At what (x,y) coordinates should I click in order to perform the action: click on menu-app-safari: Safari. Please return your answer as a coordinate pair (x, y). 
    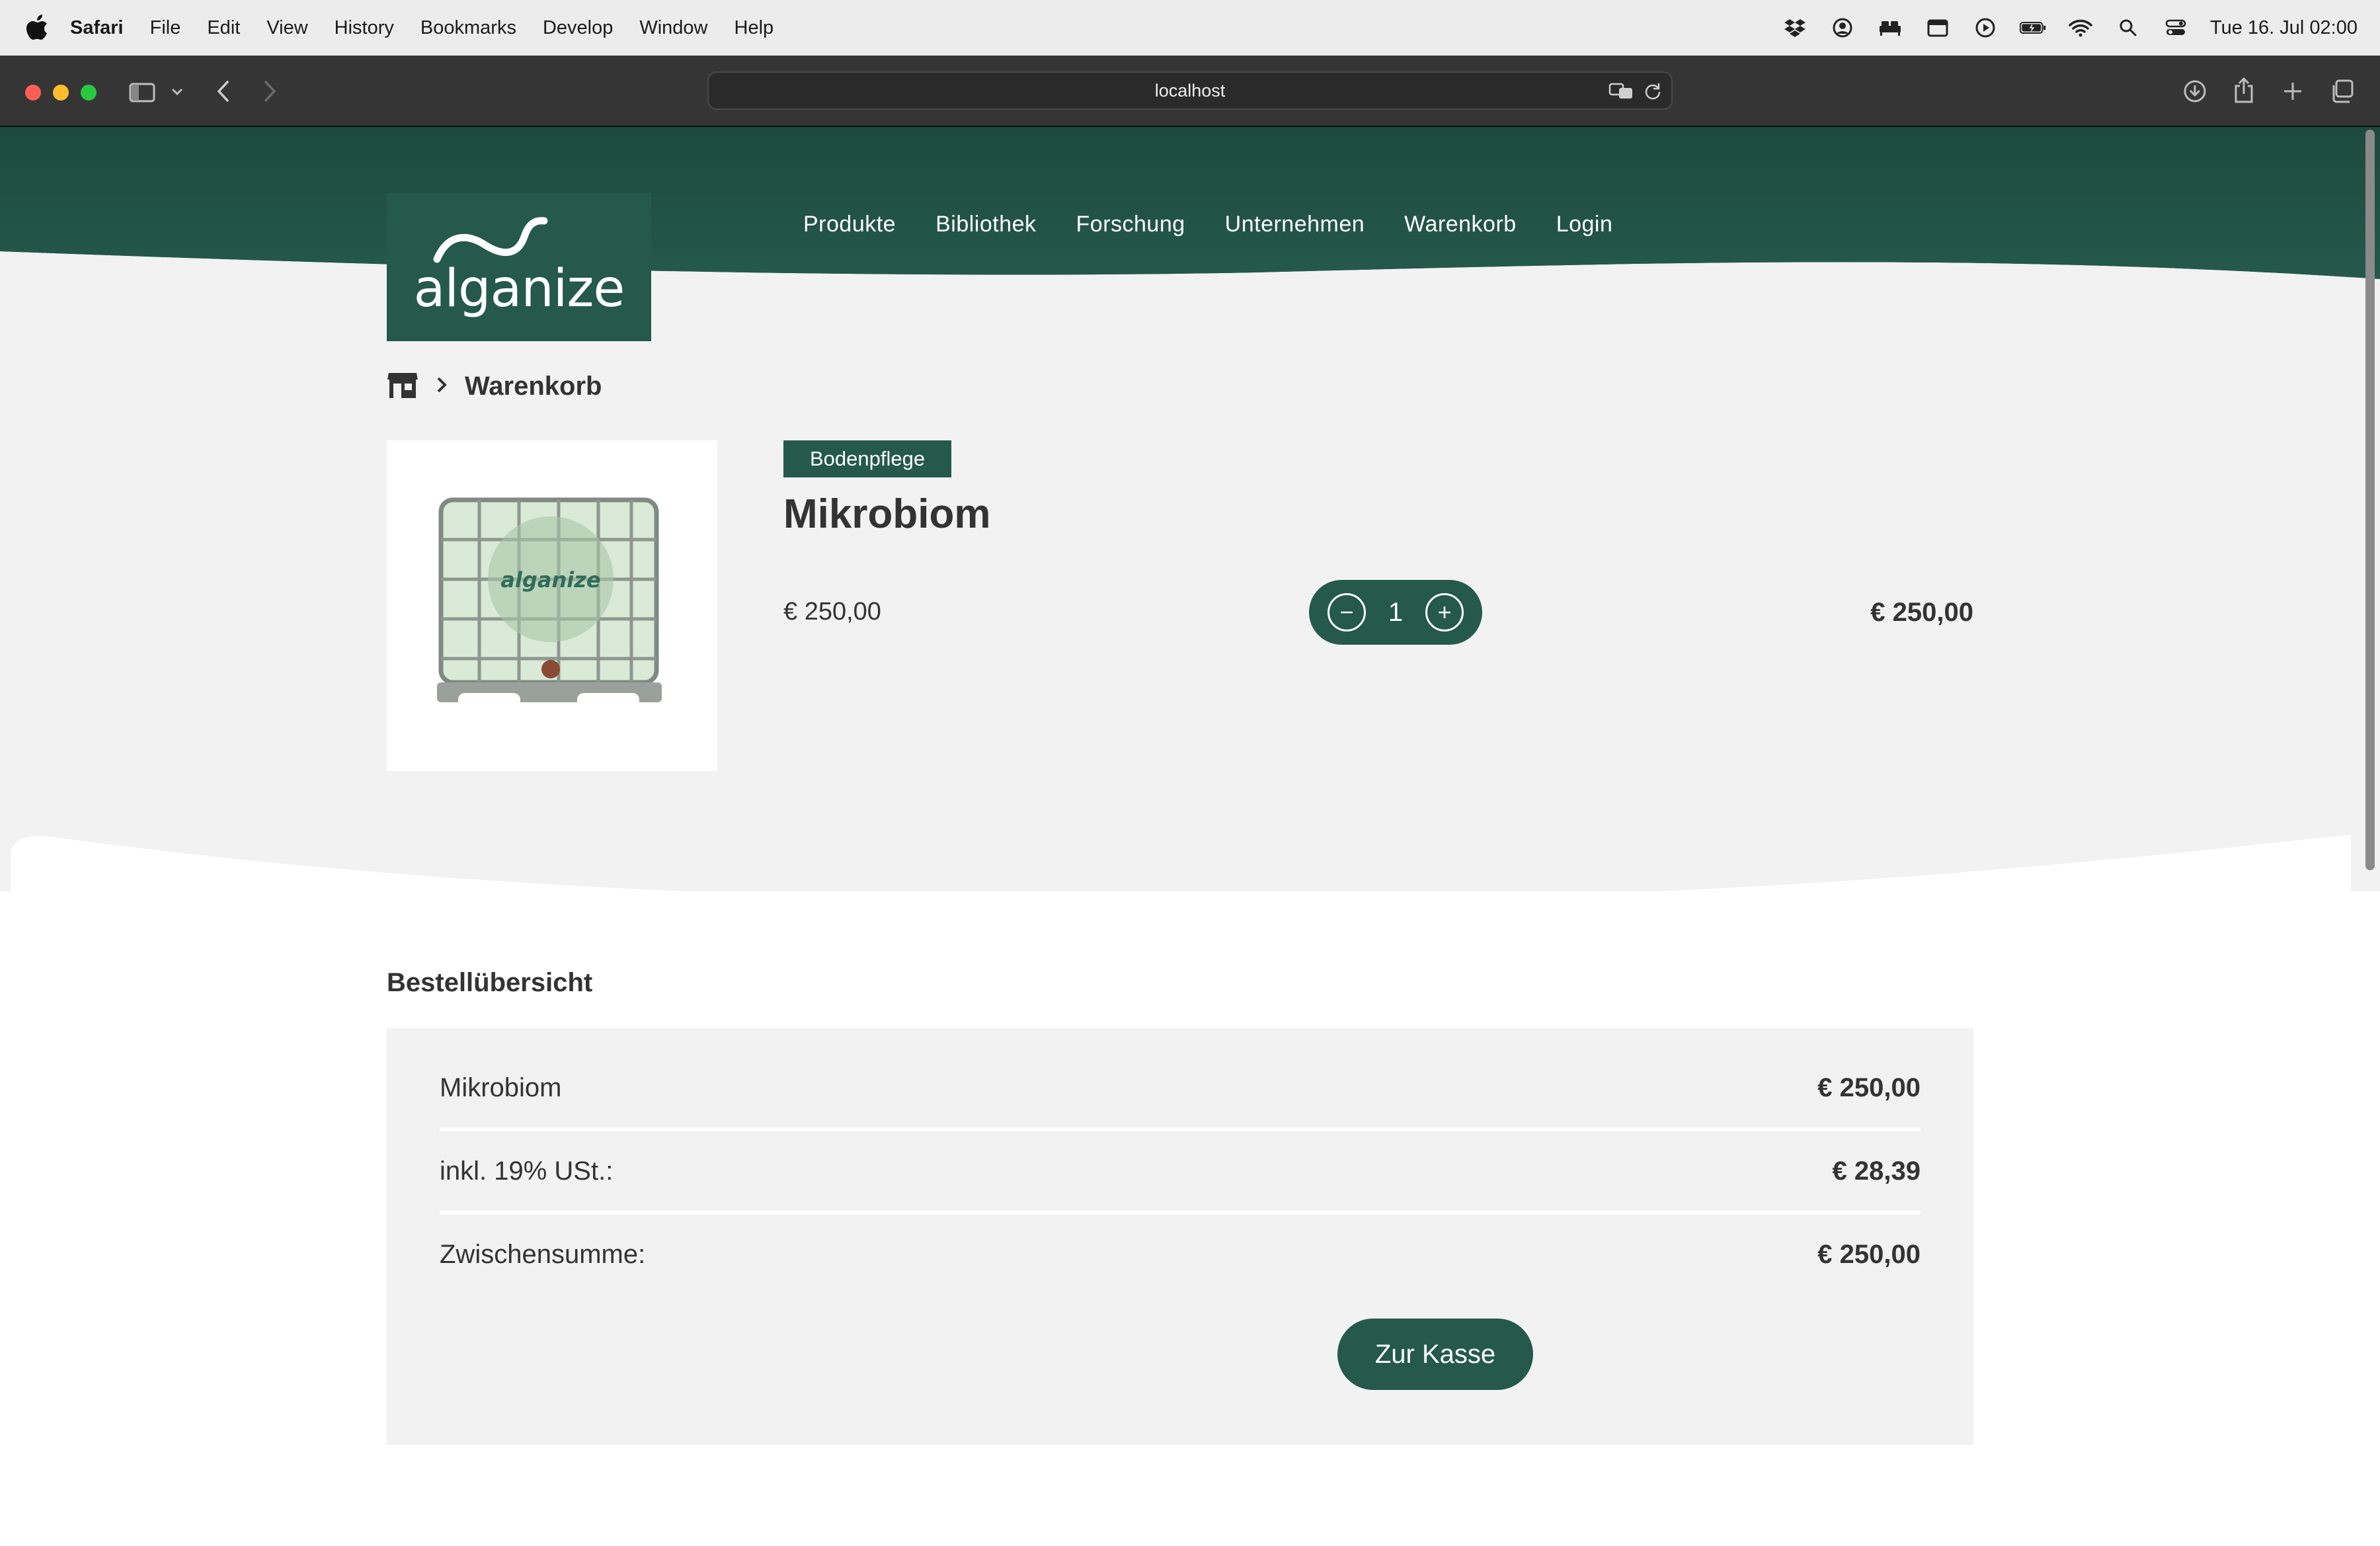
    Looking at the image, I should click on (97, 28).